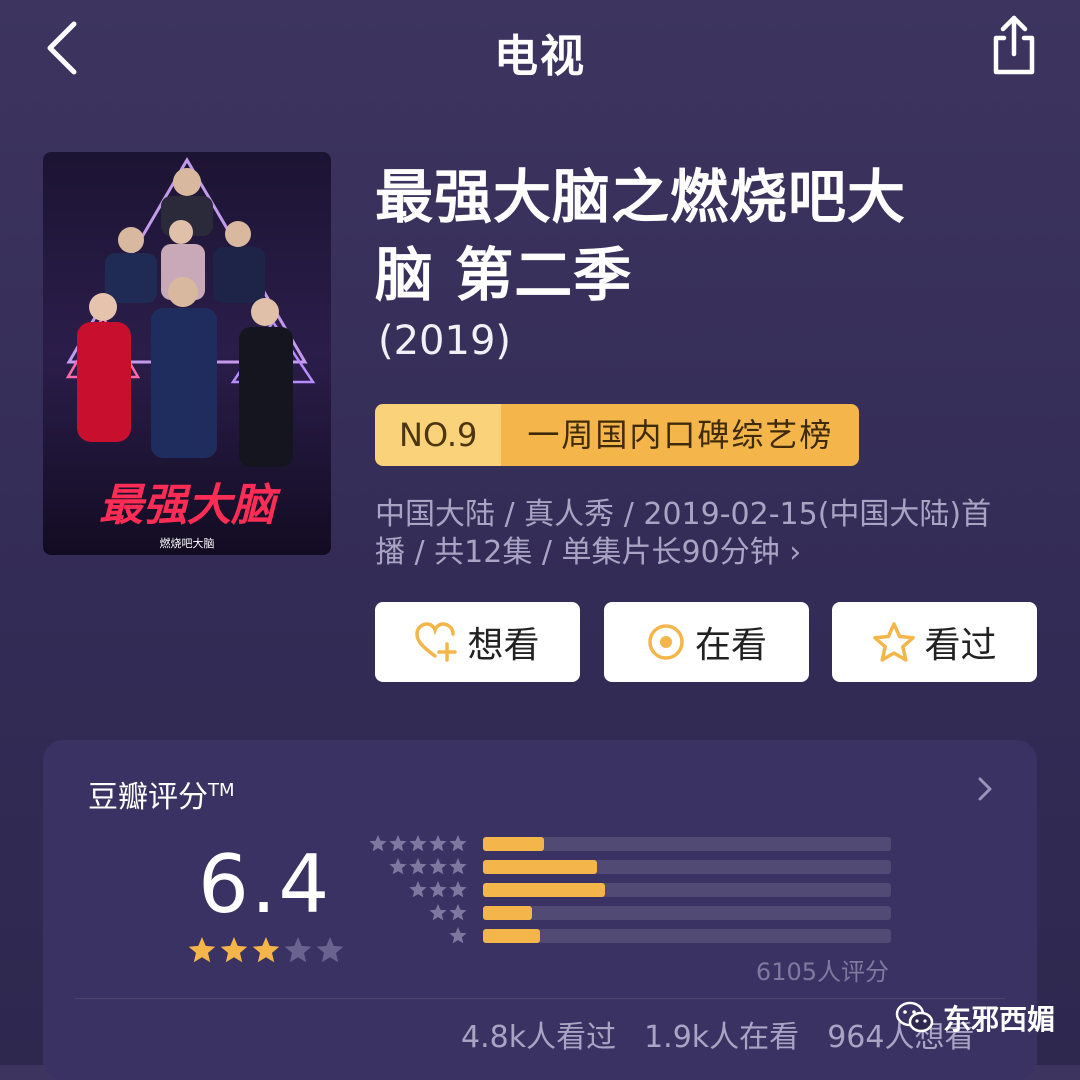 This screenshot has width=1080, height=1080. Describe the element at coordinates (1014, 46) in the screenshot. I see `share-icon` at that location.